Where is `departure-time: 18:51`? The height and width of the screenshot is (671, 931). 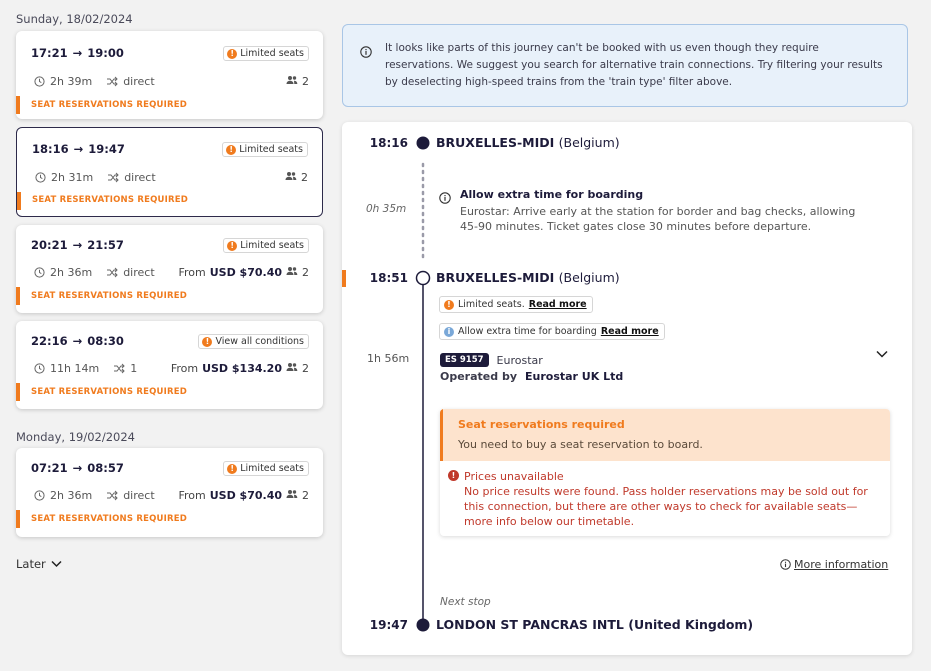
departure-time: 18:51 is located at coordinates (388, 278).